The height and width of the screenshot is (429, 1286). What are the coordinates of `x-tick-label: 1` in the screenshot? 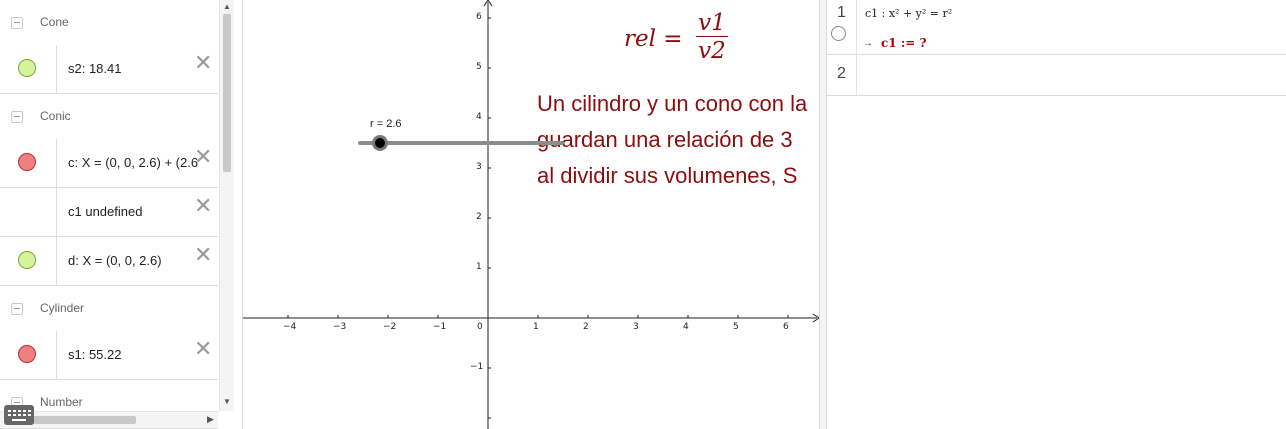 It's located at (536, 327).